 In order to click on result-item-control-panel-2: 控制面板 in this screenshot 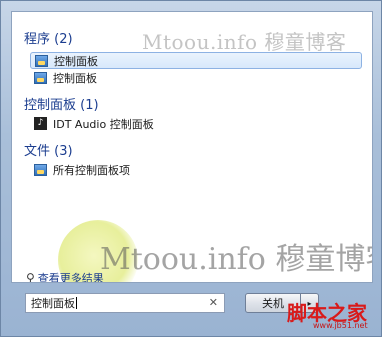, I will do `click(196, 77)`.